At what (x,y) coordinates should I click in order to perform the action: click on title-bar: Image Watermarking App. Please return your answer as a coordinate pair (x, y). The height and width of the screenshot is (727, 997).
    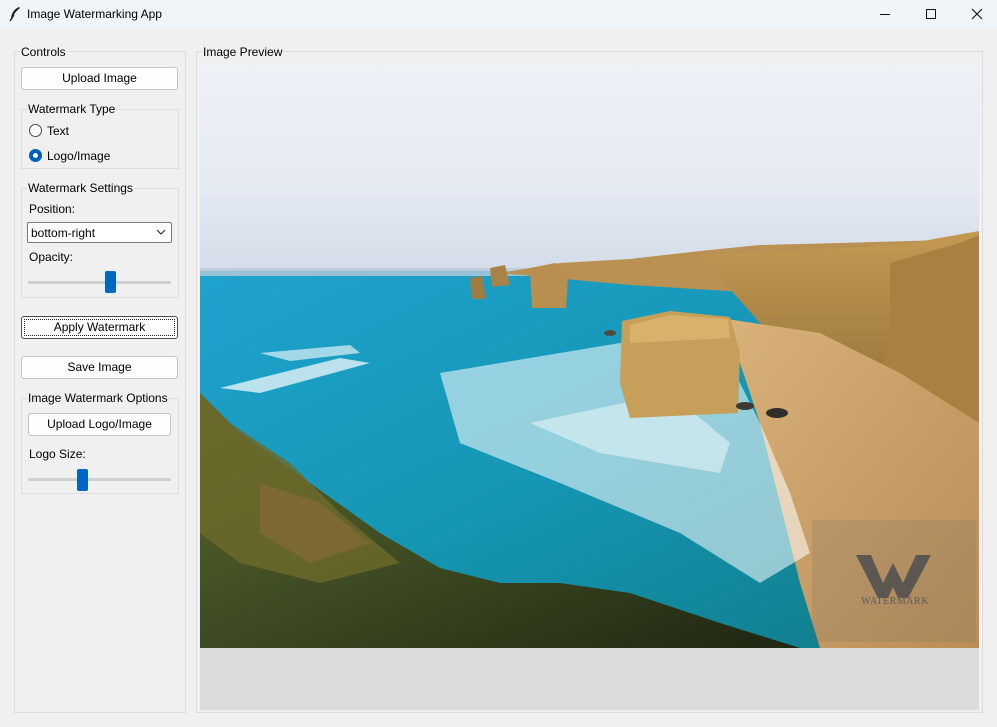
    Looking at the image, I should click on (498, 14).